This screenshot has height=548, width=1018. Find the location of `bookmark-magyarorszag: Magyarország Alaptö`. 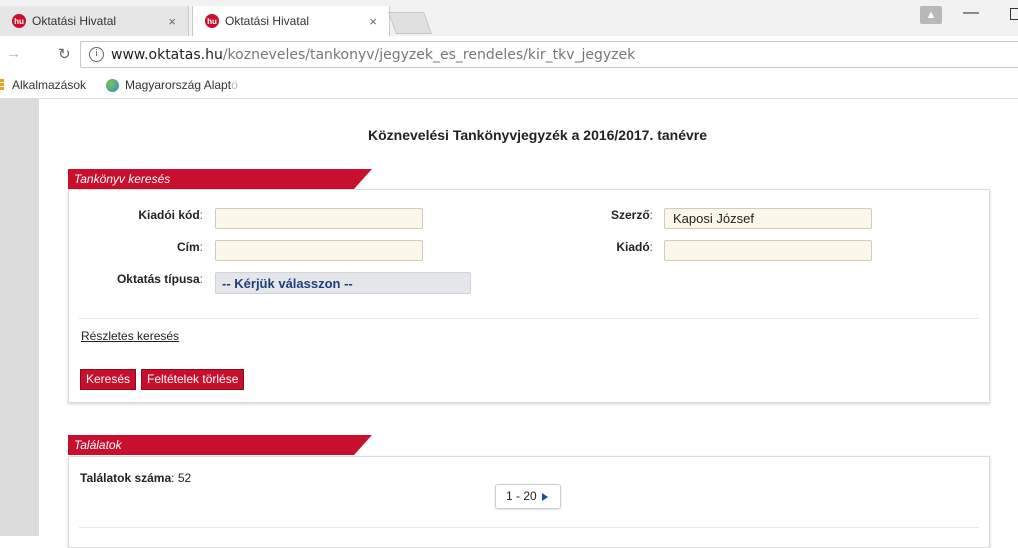

bookmark-magyarorszag: Magyarország Alaptö is located at coordinates (172, 85).